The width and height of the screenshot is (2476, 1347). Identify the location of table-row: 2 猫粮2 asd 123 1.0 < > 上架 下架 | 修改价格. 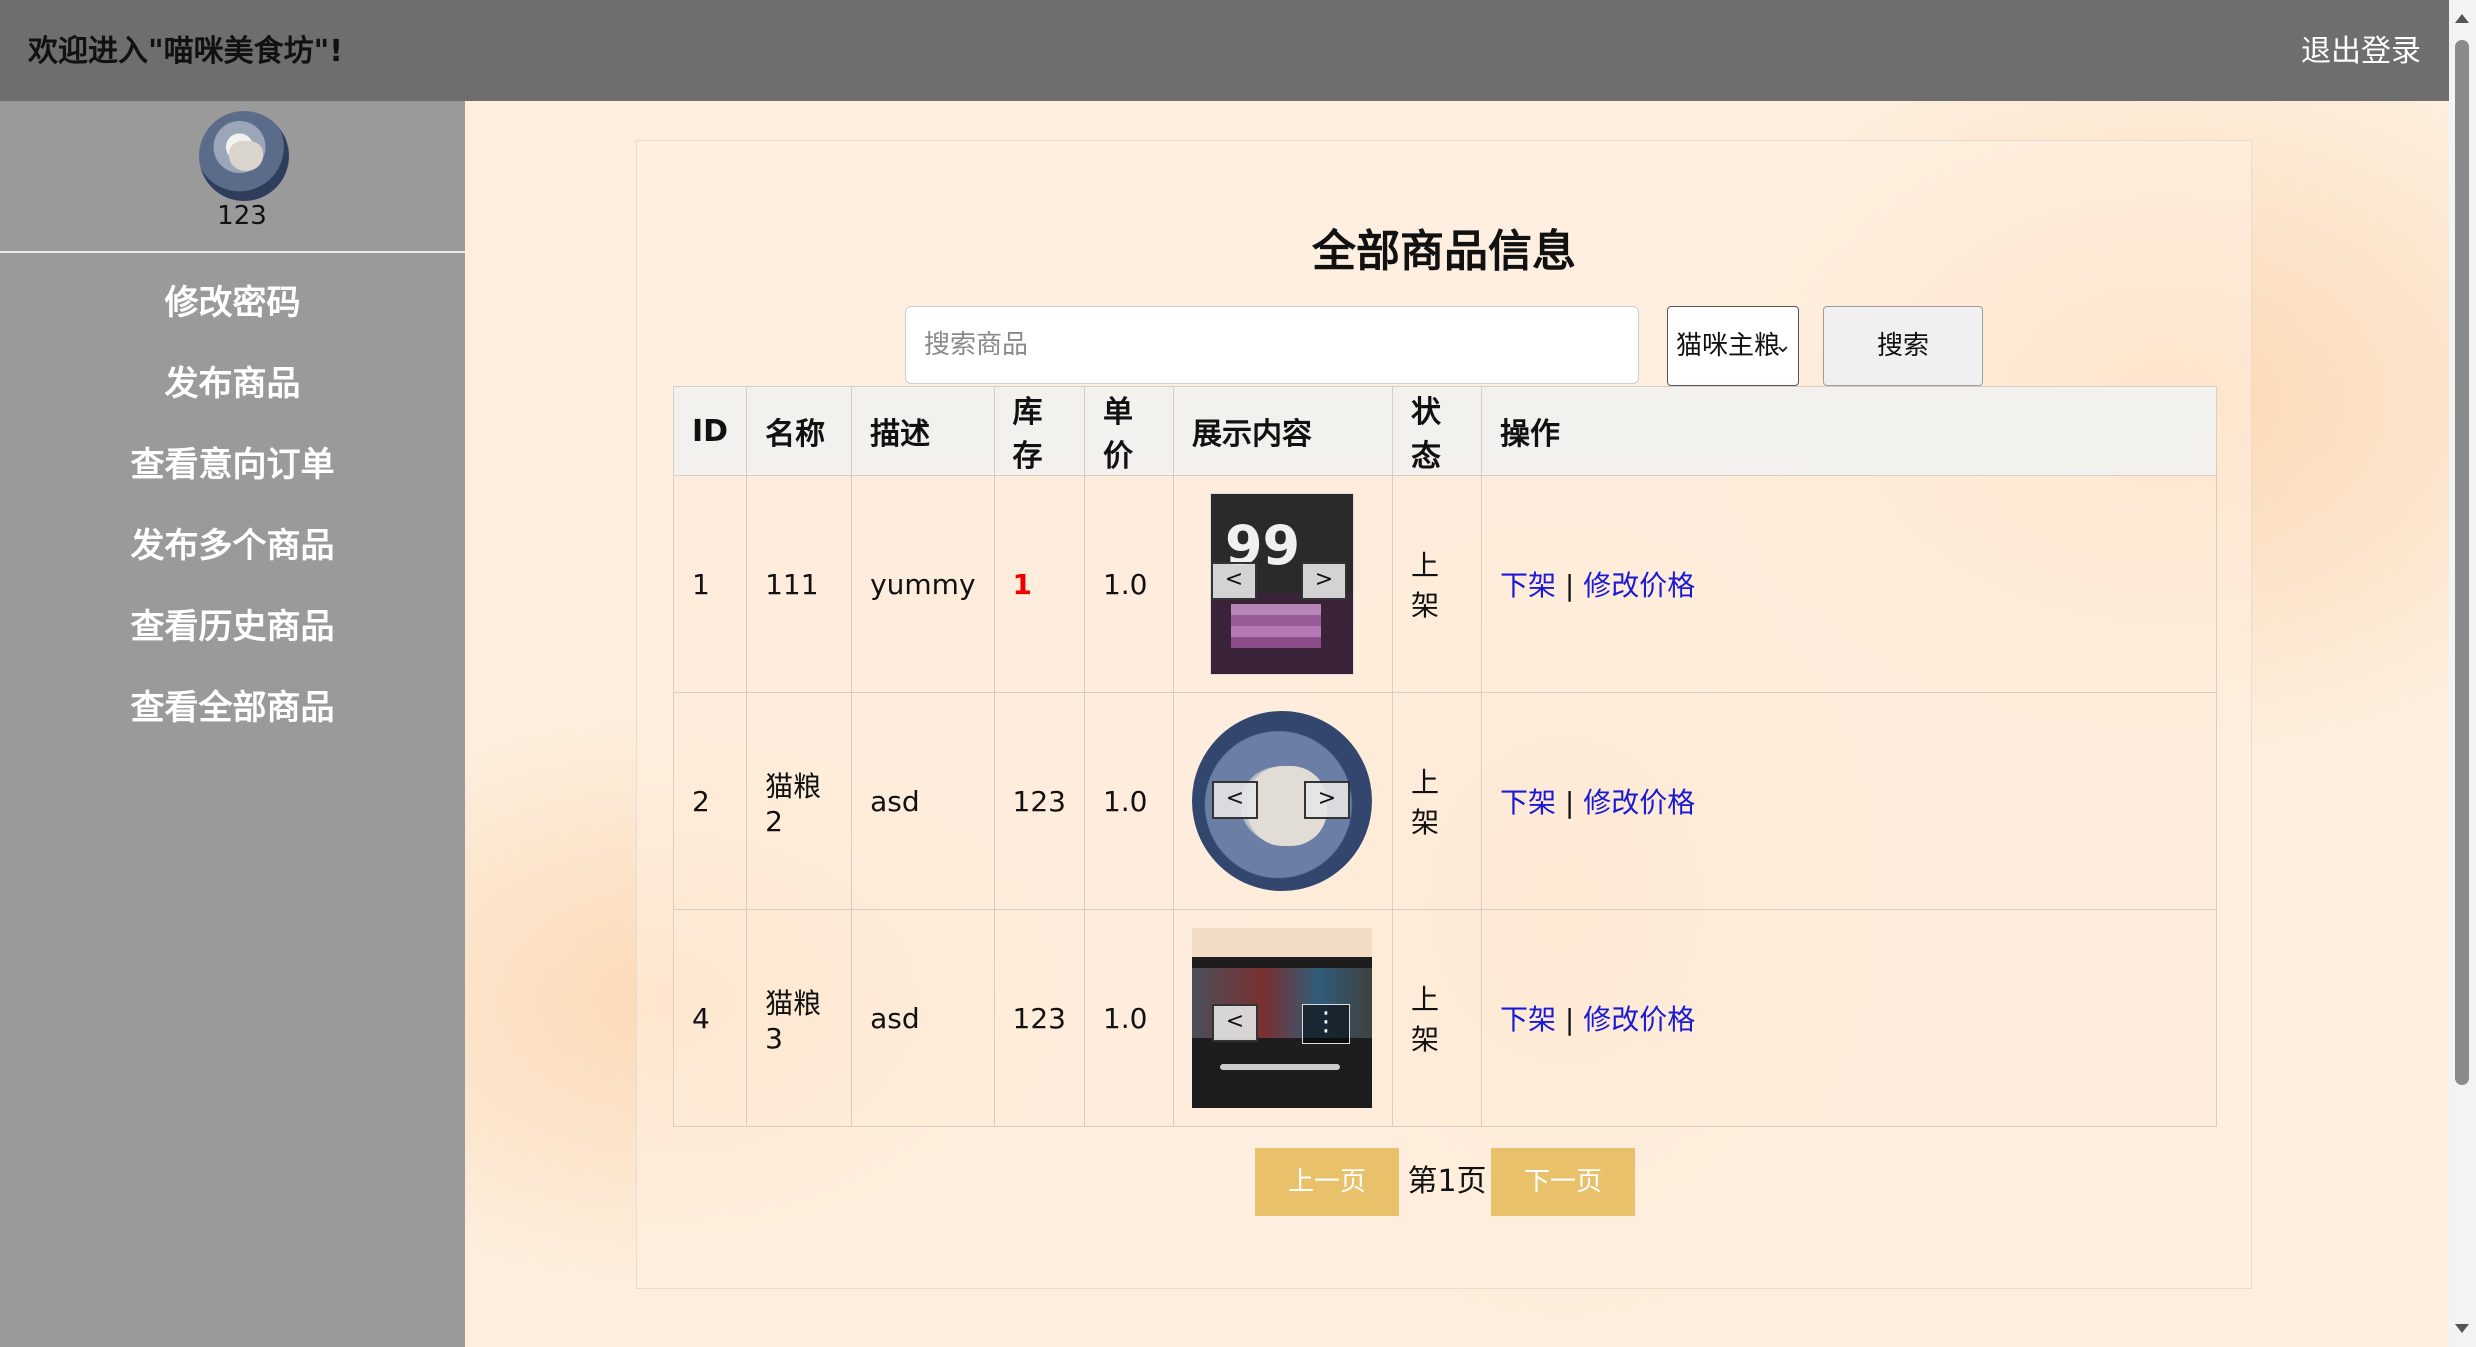
(1445, 801).